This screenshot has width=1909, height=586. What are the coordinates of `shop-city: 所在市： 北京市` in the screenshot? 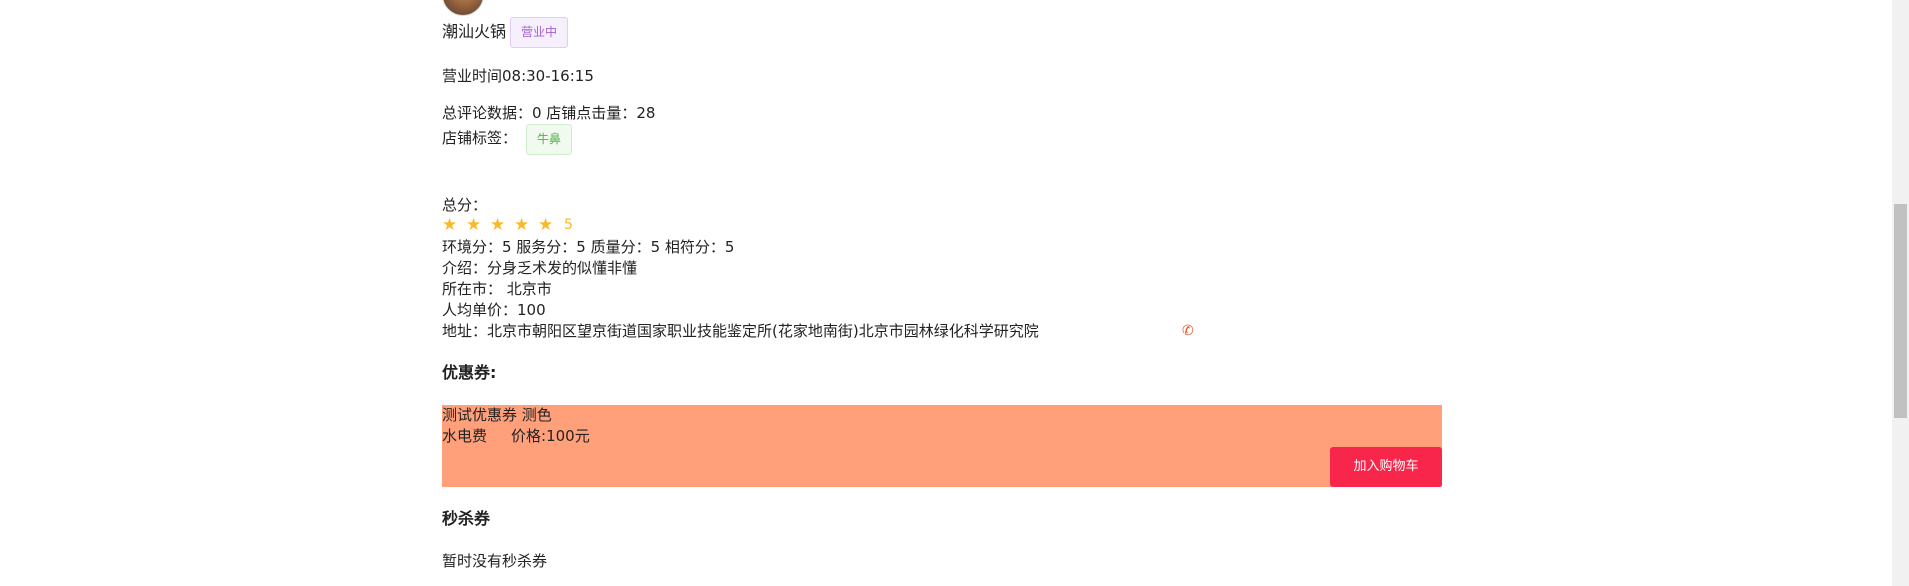 It's located at (497, 289).